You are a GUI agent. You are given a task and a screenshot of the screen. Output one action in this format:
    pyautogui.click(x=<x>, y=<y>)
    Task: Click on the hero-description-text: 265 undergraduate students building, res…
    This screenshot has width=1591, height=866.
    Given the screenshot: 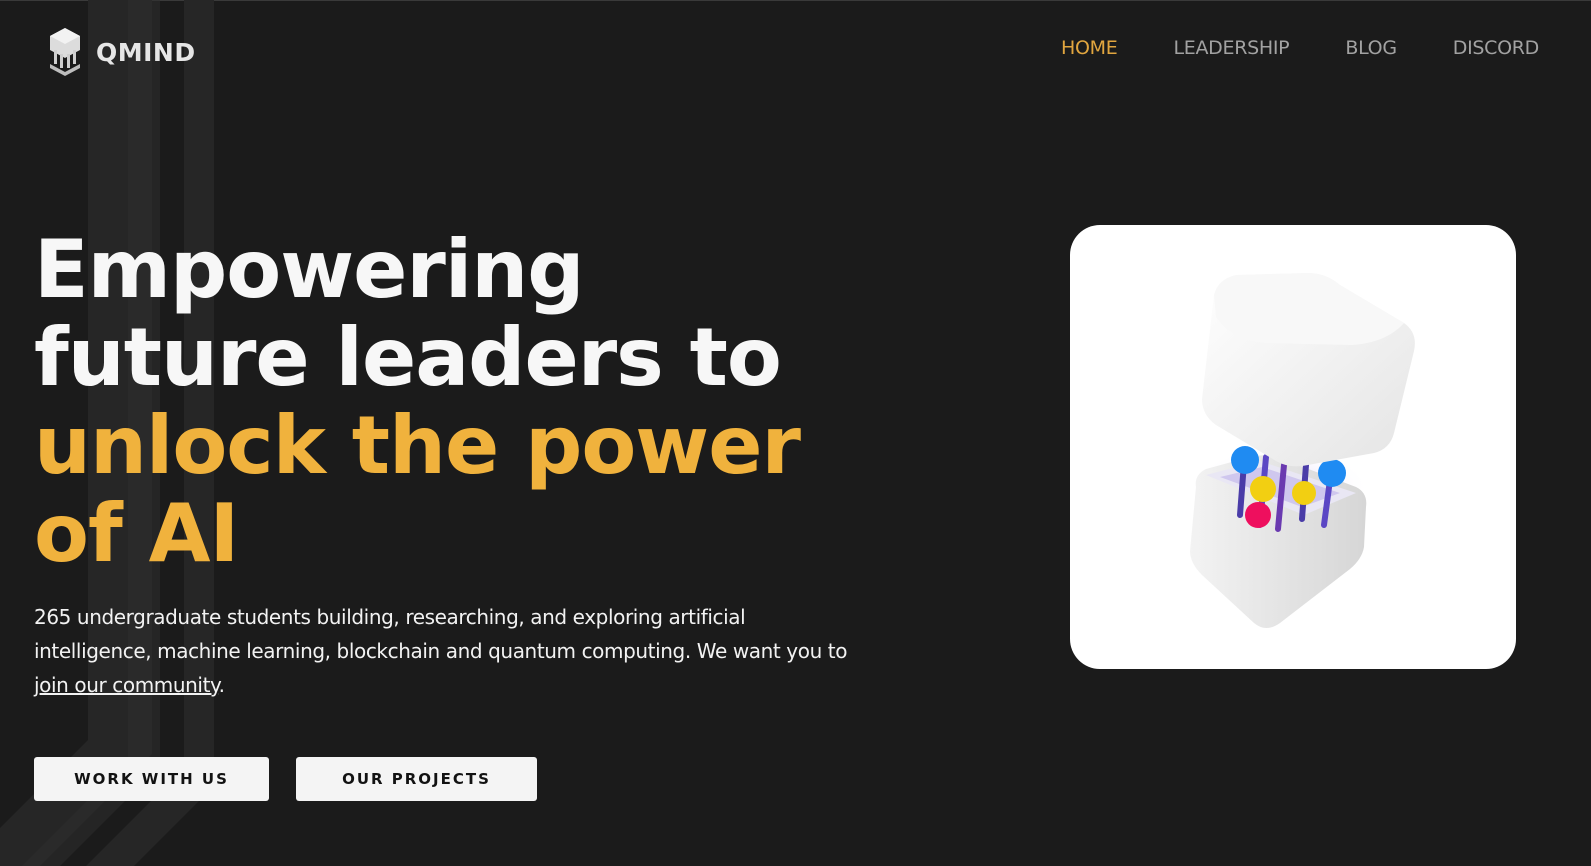 What is the action you would take?
    pyautogui.click(x=441, y=634)
    